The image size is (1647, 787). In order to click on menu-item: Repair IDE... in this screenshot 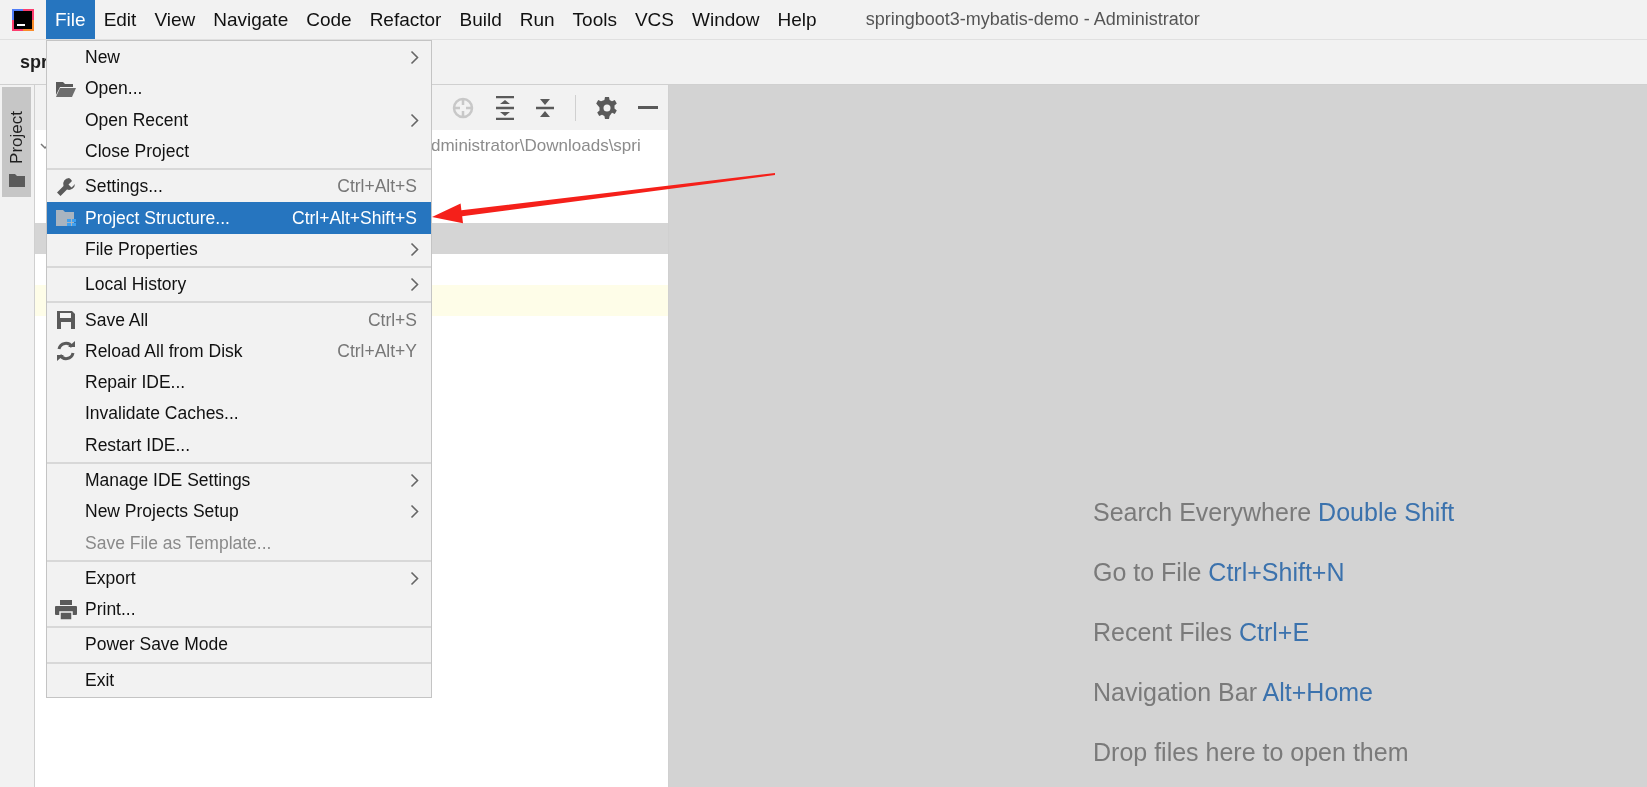, I will do `click(239, 382)`.